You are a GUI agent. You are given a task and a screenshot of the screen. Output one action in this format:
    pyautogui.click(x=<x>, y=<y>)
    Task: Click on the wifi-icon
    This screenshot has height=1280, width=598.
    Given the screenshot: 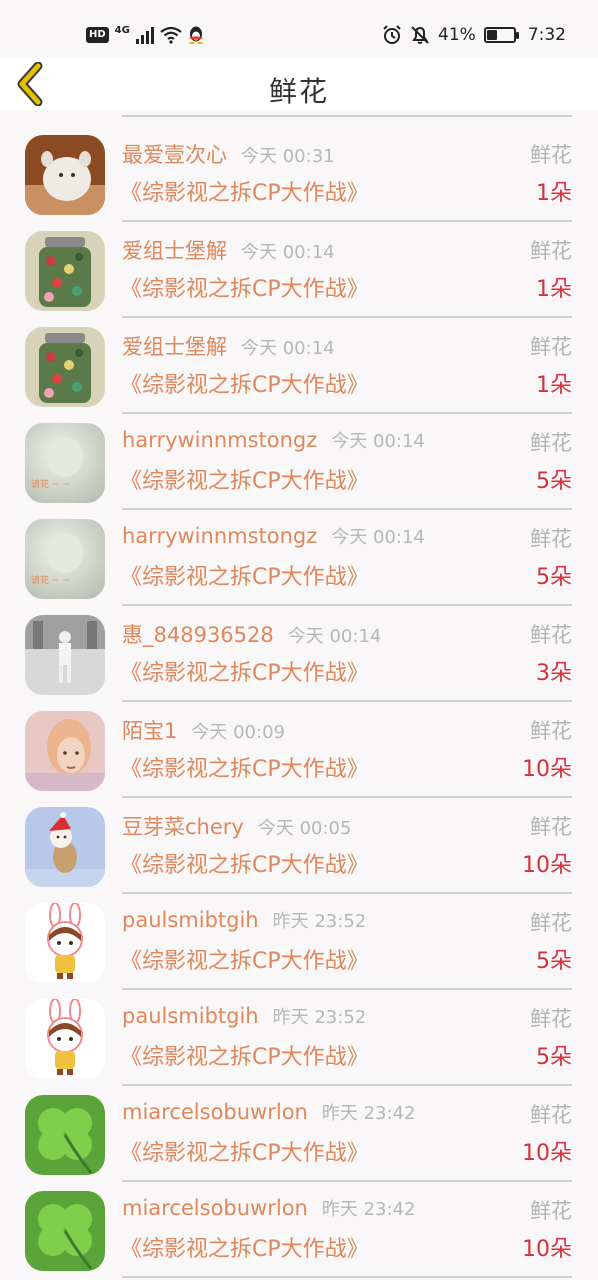 What is the action you would take?
    pyautogui.click(x=171, y=35)
    